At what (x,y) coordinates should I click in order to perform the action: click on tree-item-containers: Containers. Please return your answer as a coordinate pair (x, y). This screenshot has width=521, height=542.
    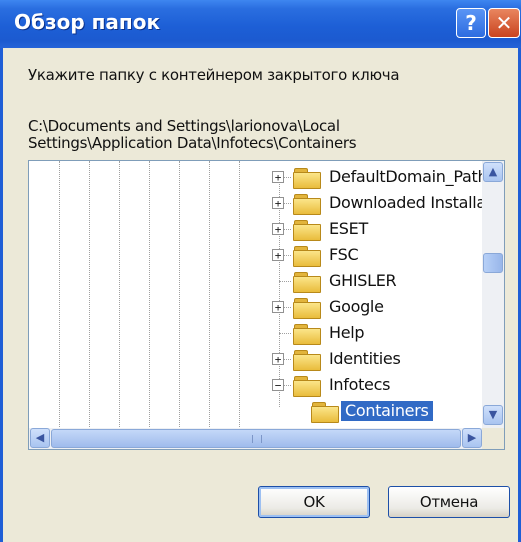
    Looking at the image, I should click on (400, 412).